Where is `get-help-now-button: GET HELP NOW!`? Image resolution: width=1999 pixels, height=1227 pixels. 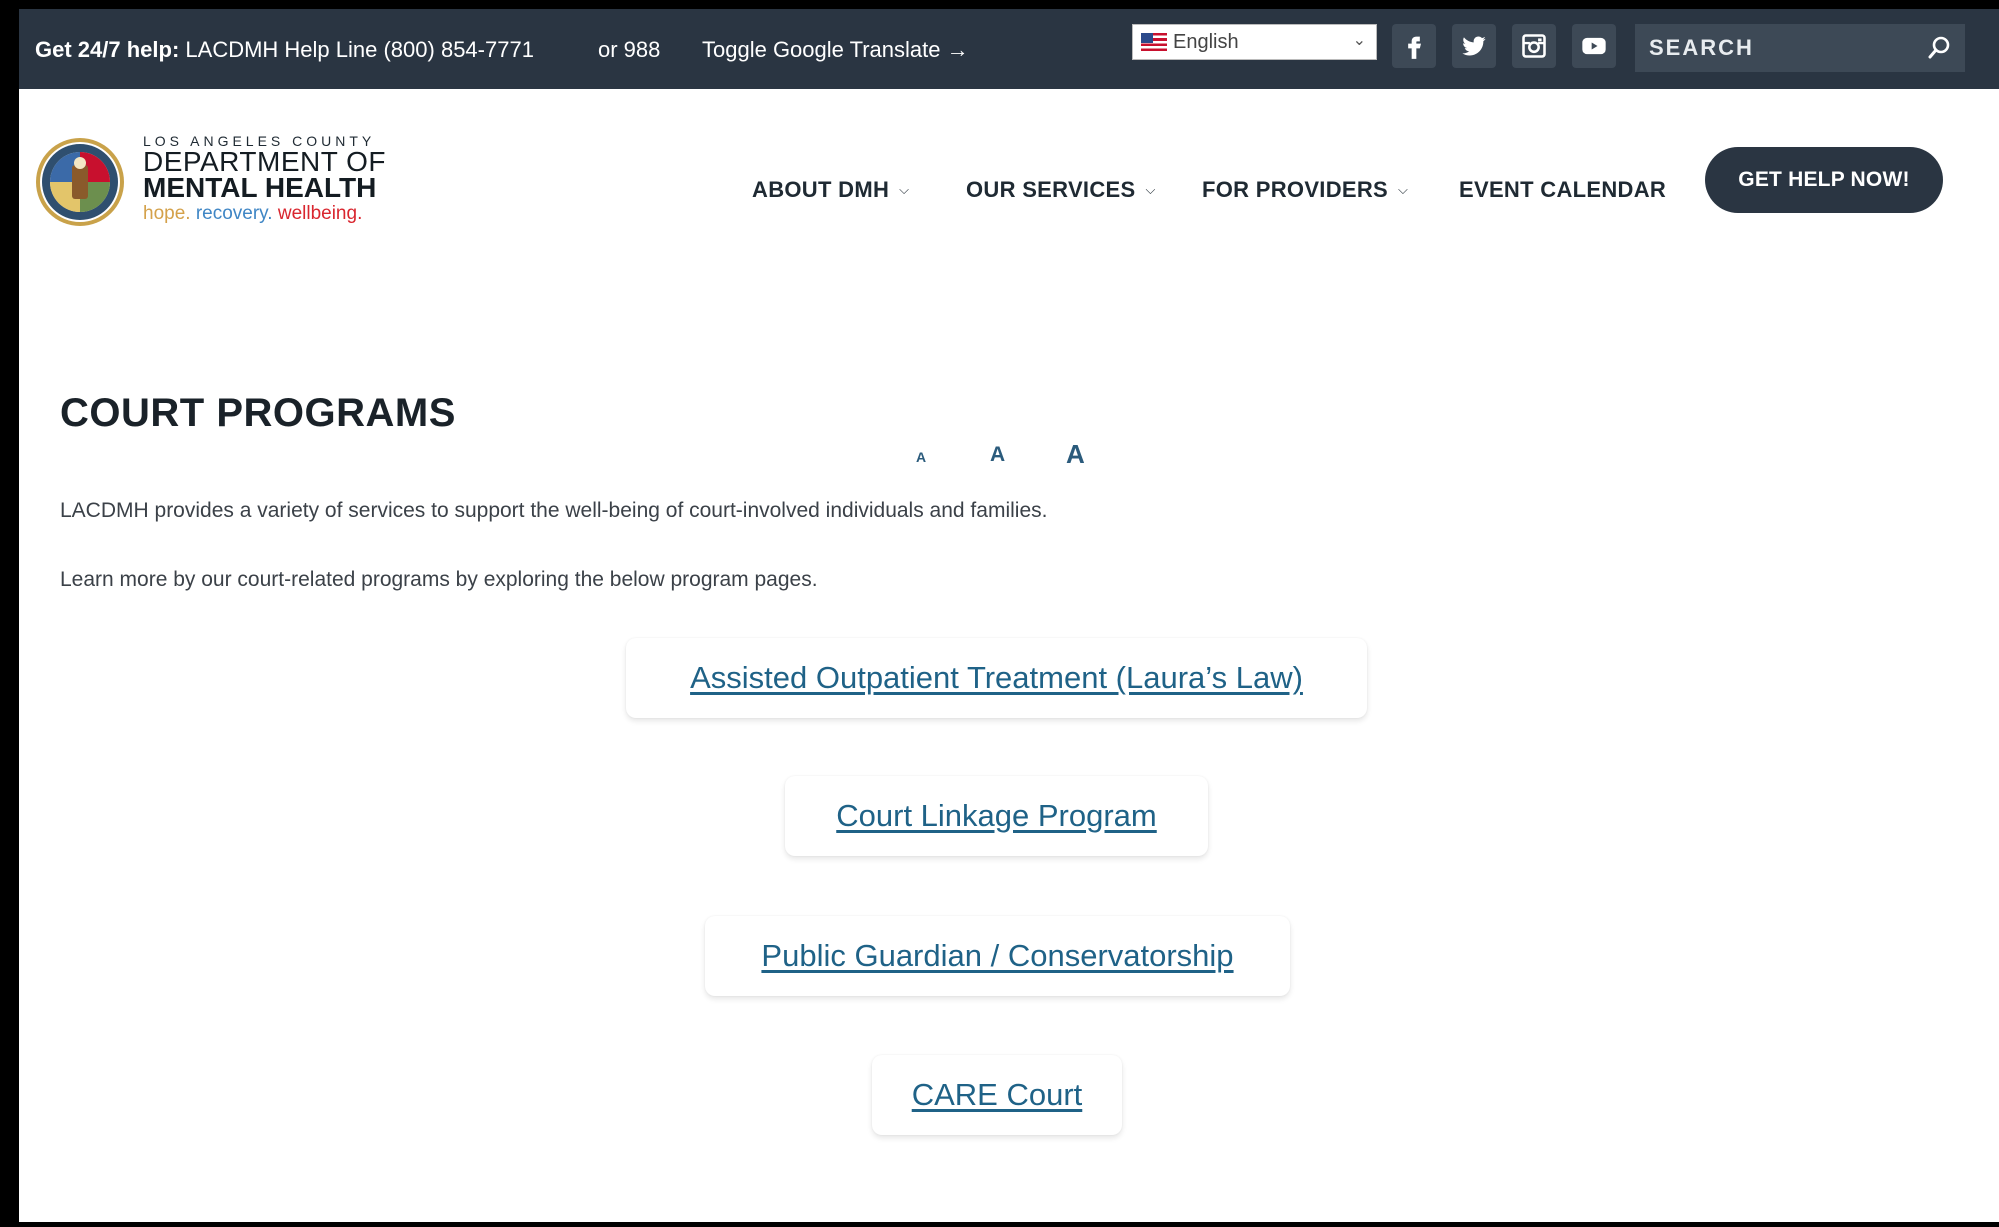 get-help-now-button: GET HELP NOW! is located at coordinates (1824, 180).